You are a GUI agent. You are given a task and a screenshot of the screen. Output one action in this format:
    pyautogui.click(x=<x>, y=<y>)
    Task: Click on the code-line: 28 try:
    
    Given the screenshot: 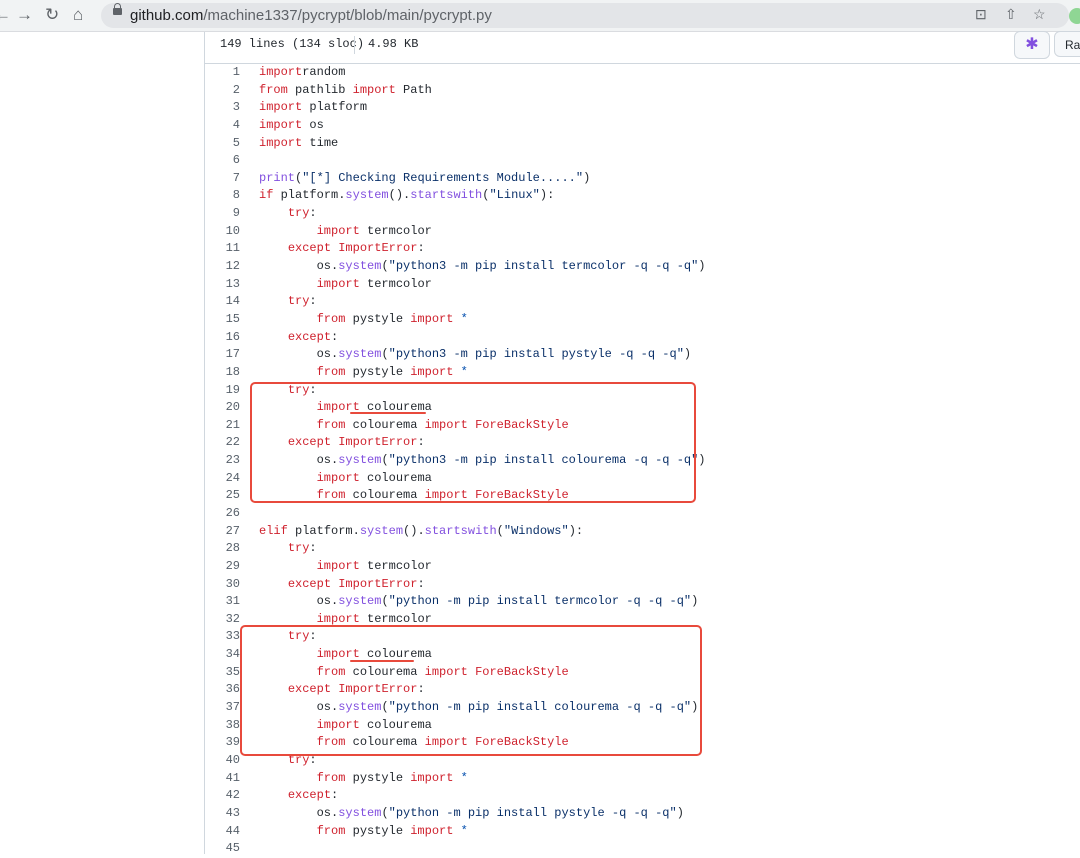 What is the action you would take?
    pyautogui.click(x=642, y=549)
    